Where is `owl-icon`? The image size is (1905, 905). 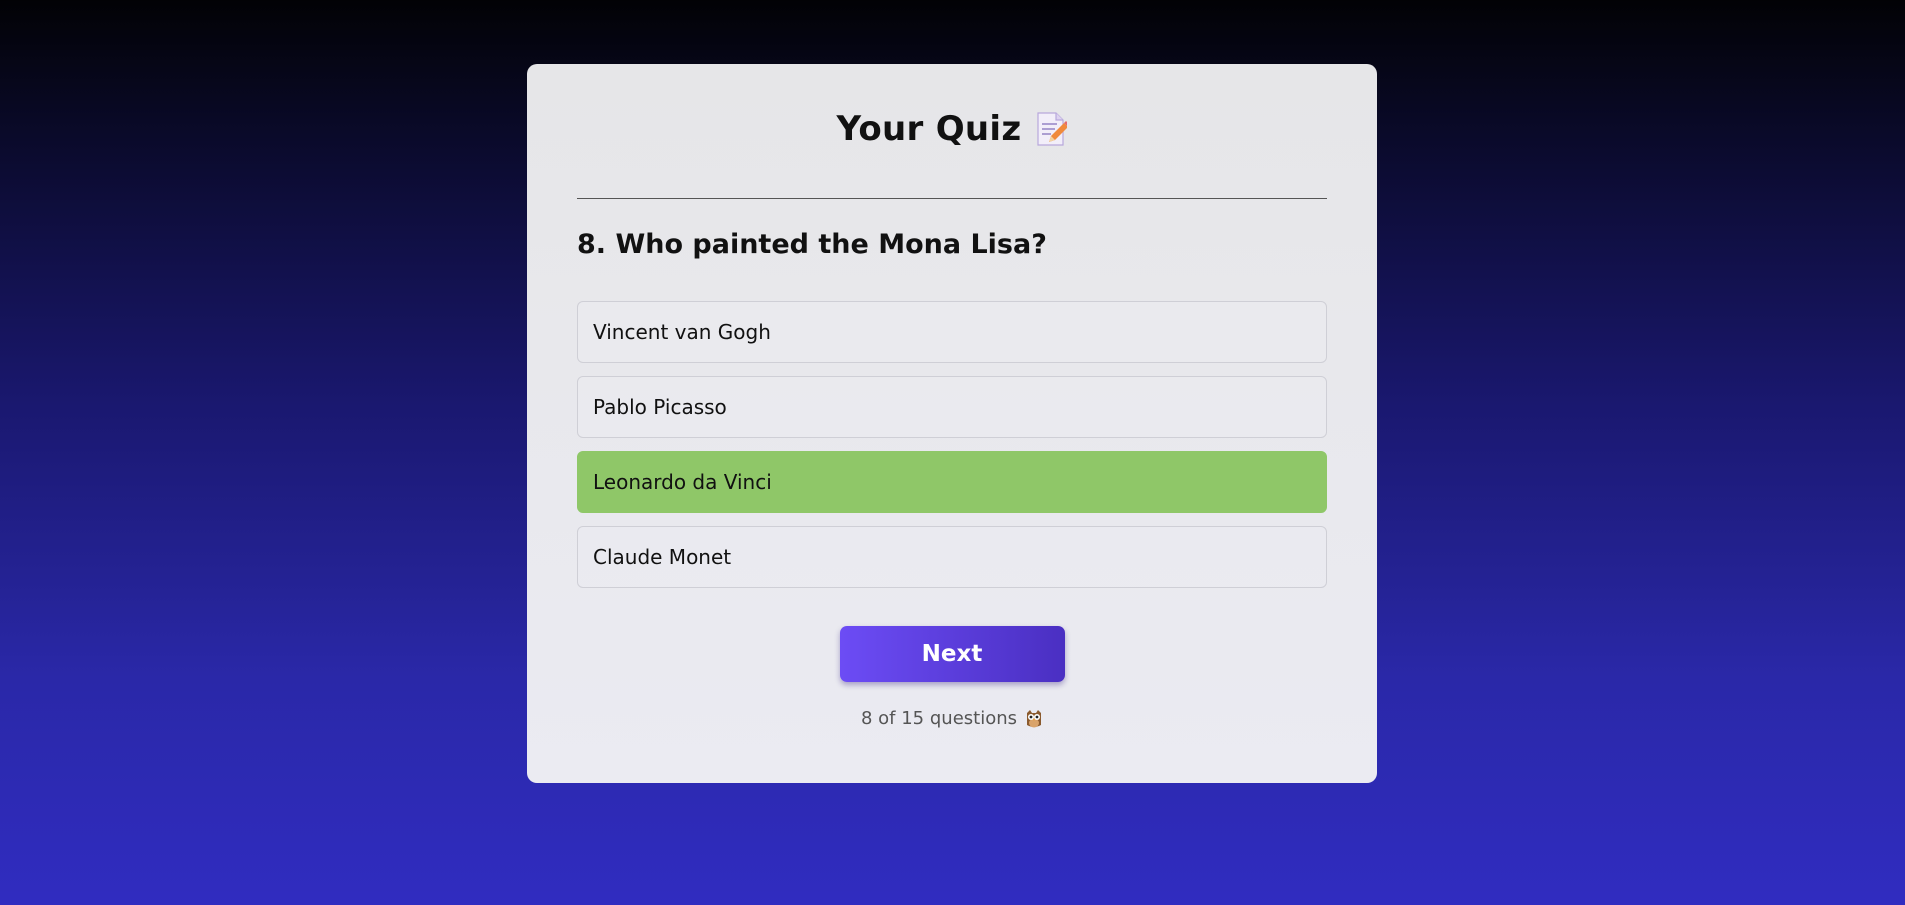
owl-icon is located at coordinates (1034, 719).